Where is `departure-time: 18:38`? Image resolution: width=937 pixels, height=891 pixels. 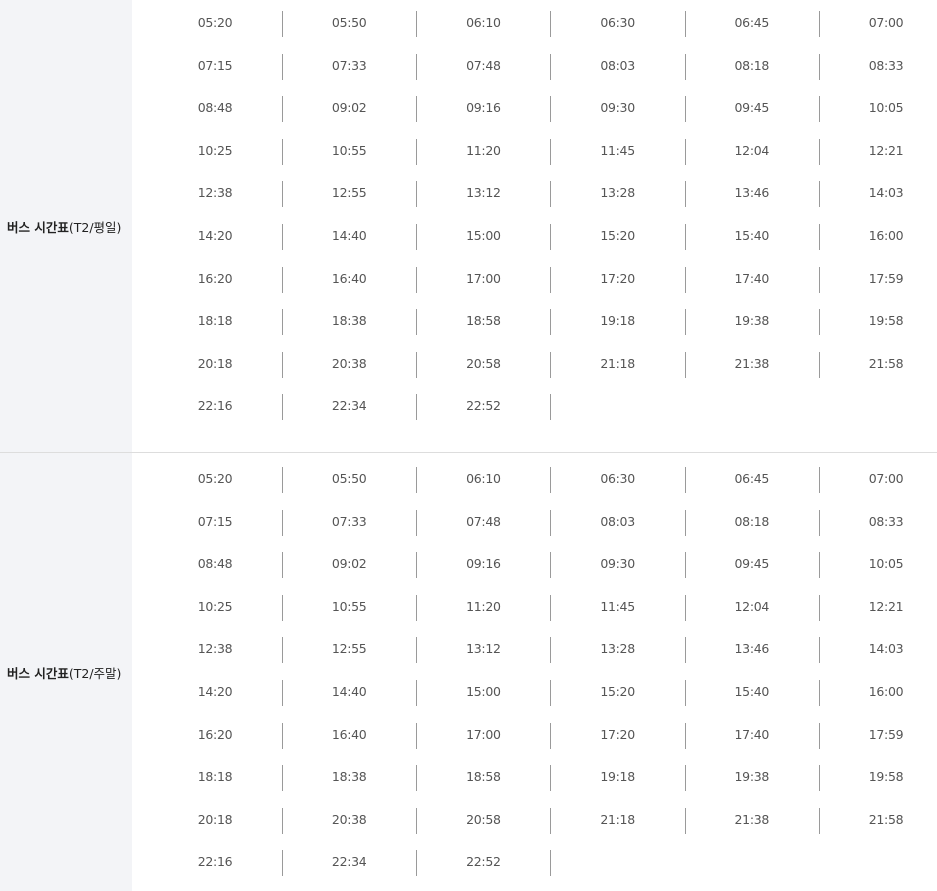
departure-time: 18:38 is located at coordinates (349, 777).